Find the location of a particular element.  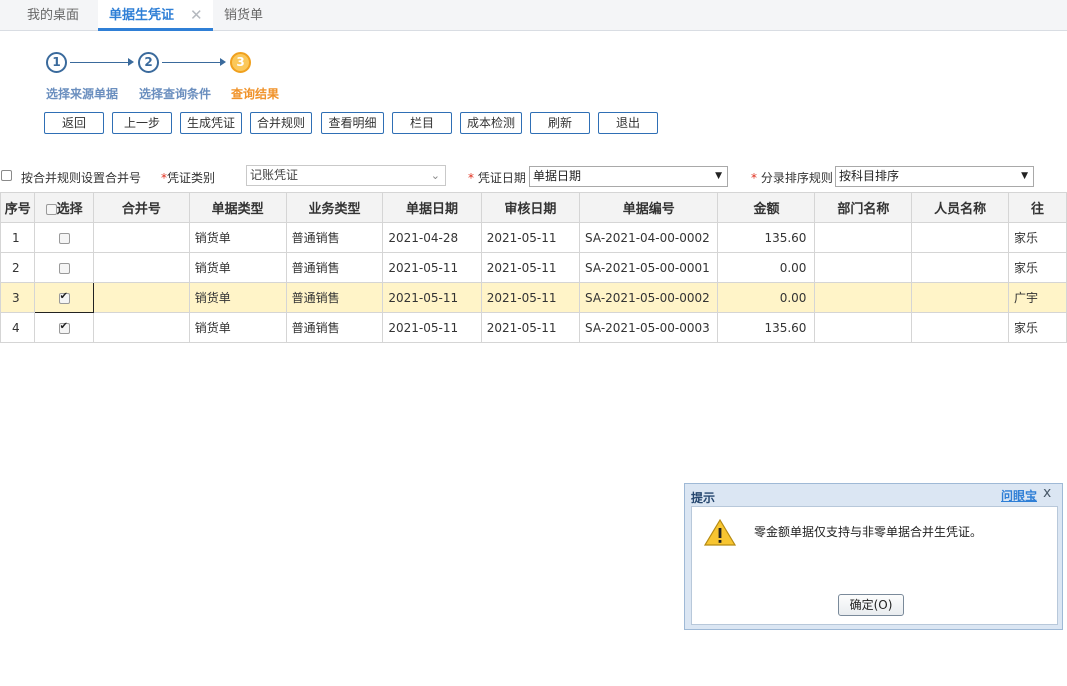

cell-index: 3 is located at coordinates (18, 297).